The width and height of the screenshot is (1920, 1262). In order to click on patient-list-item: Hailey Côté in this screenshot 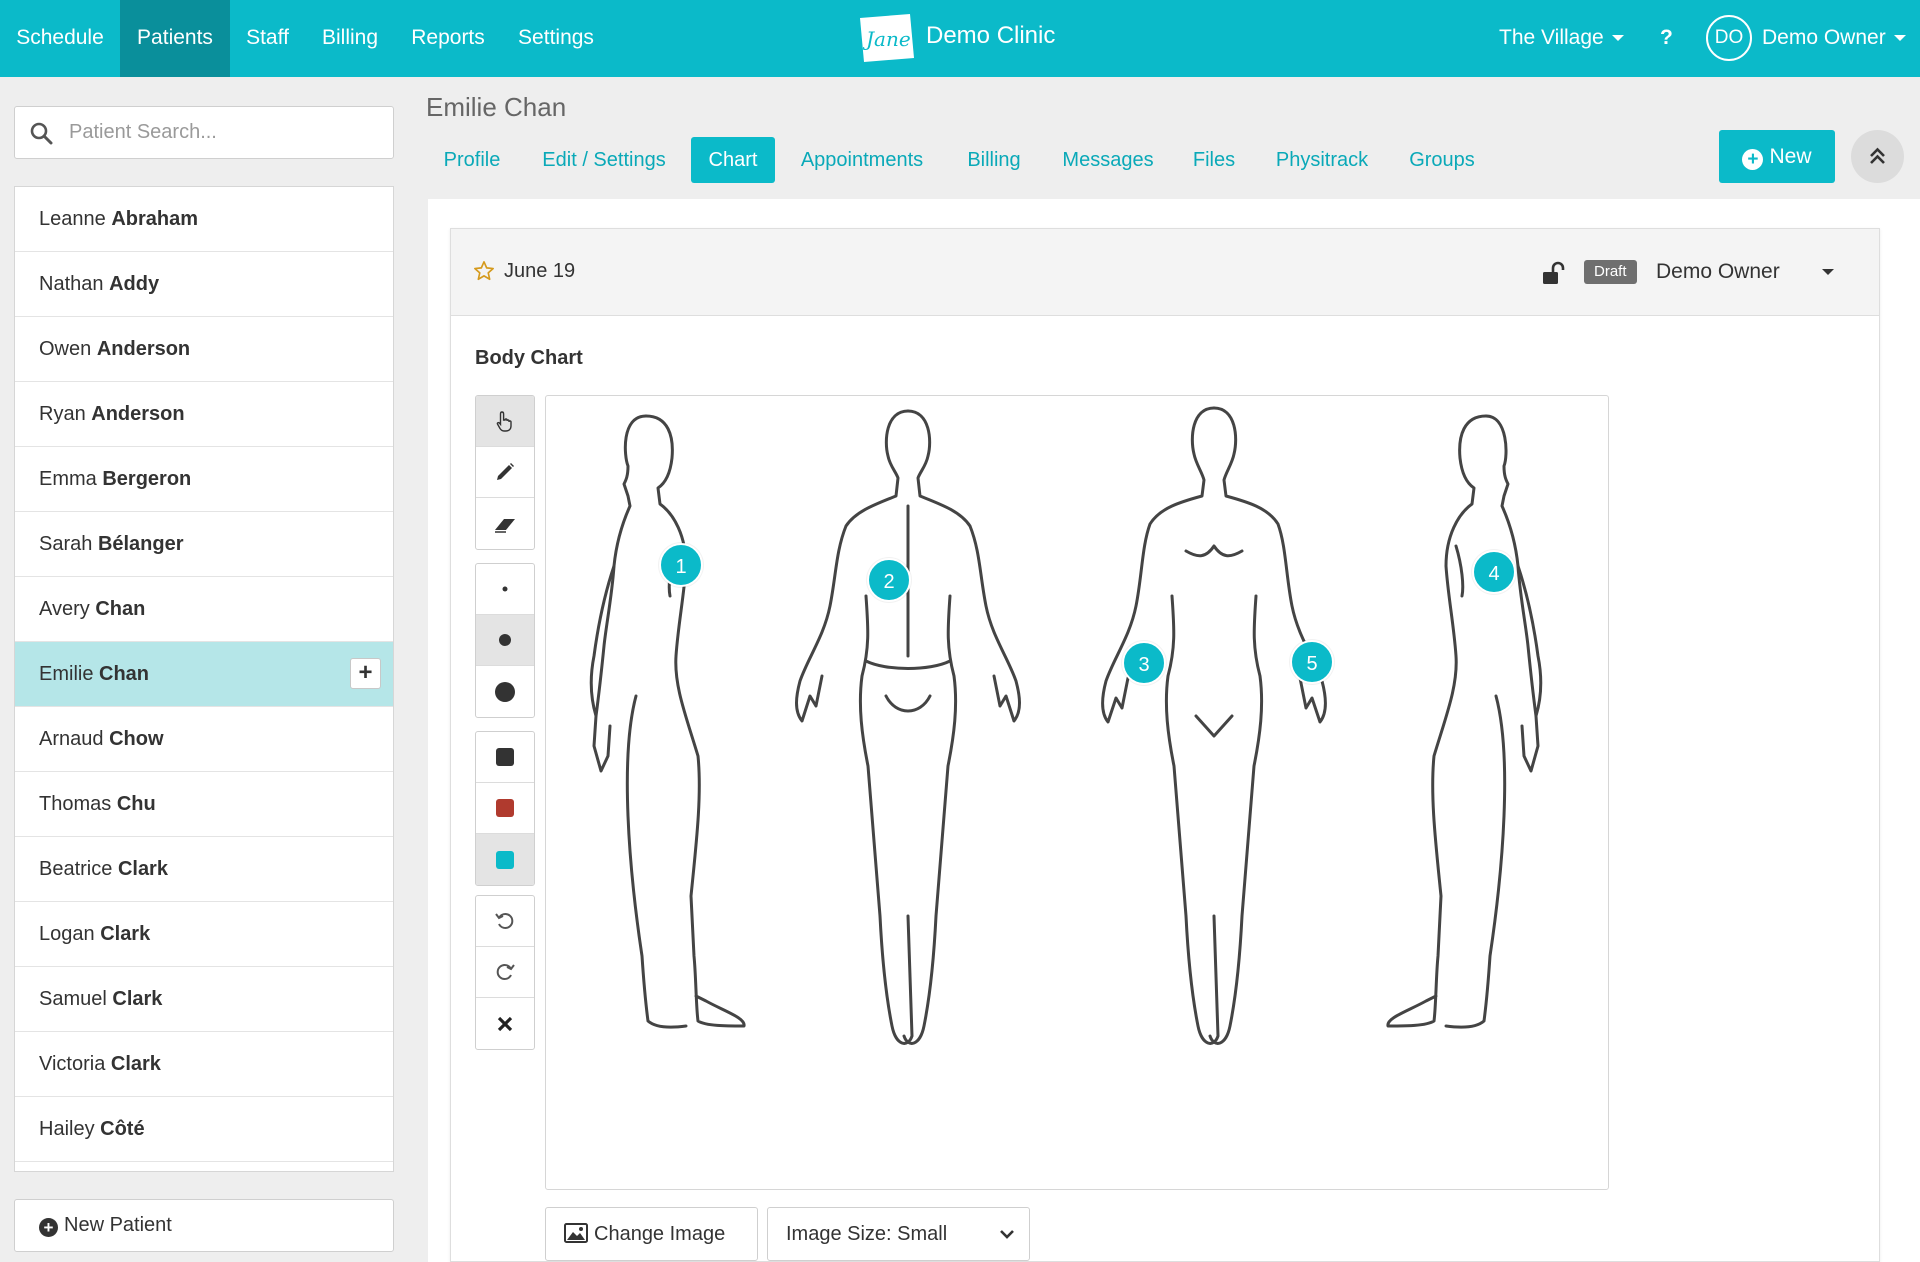, I will do `click(204, 1129)`.